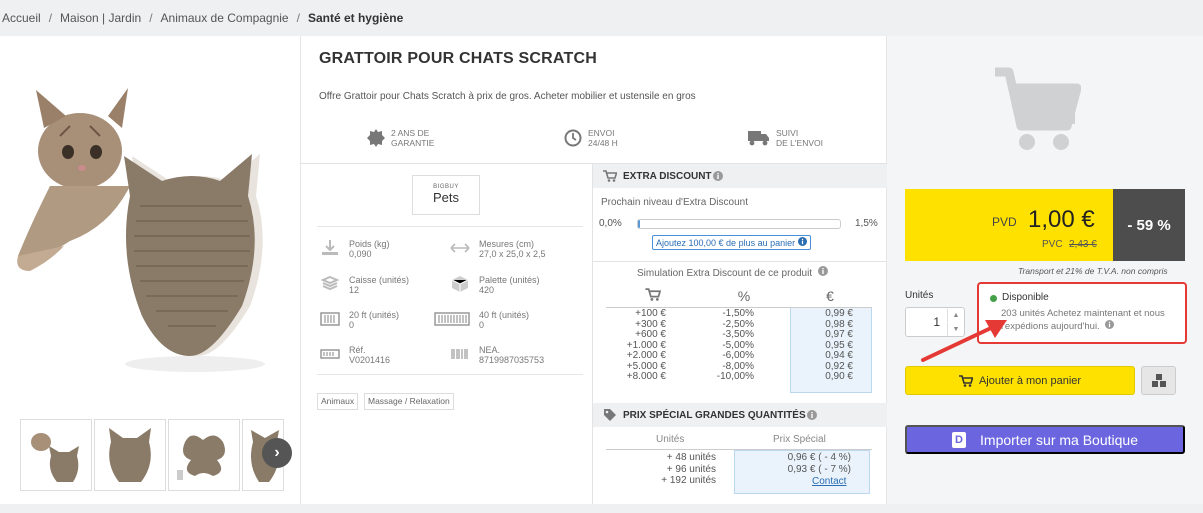  What do you see at coordinates (691, 469) in the screenshot?
I see `special-price-units: + 96 unités` at bounding box center [691, 469].